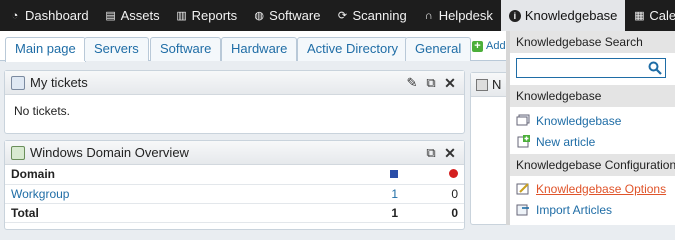 The height and width of the screenshot is (240, 675). I want to click on partial-widget-header: N, so click(490, 85).